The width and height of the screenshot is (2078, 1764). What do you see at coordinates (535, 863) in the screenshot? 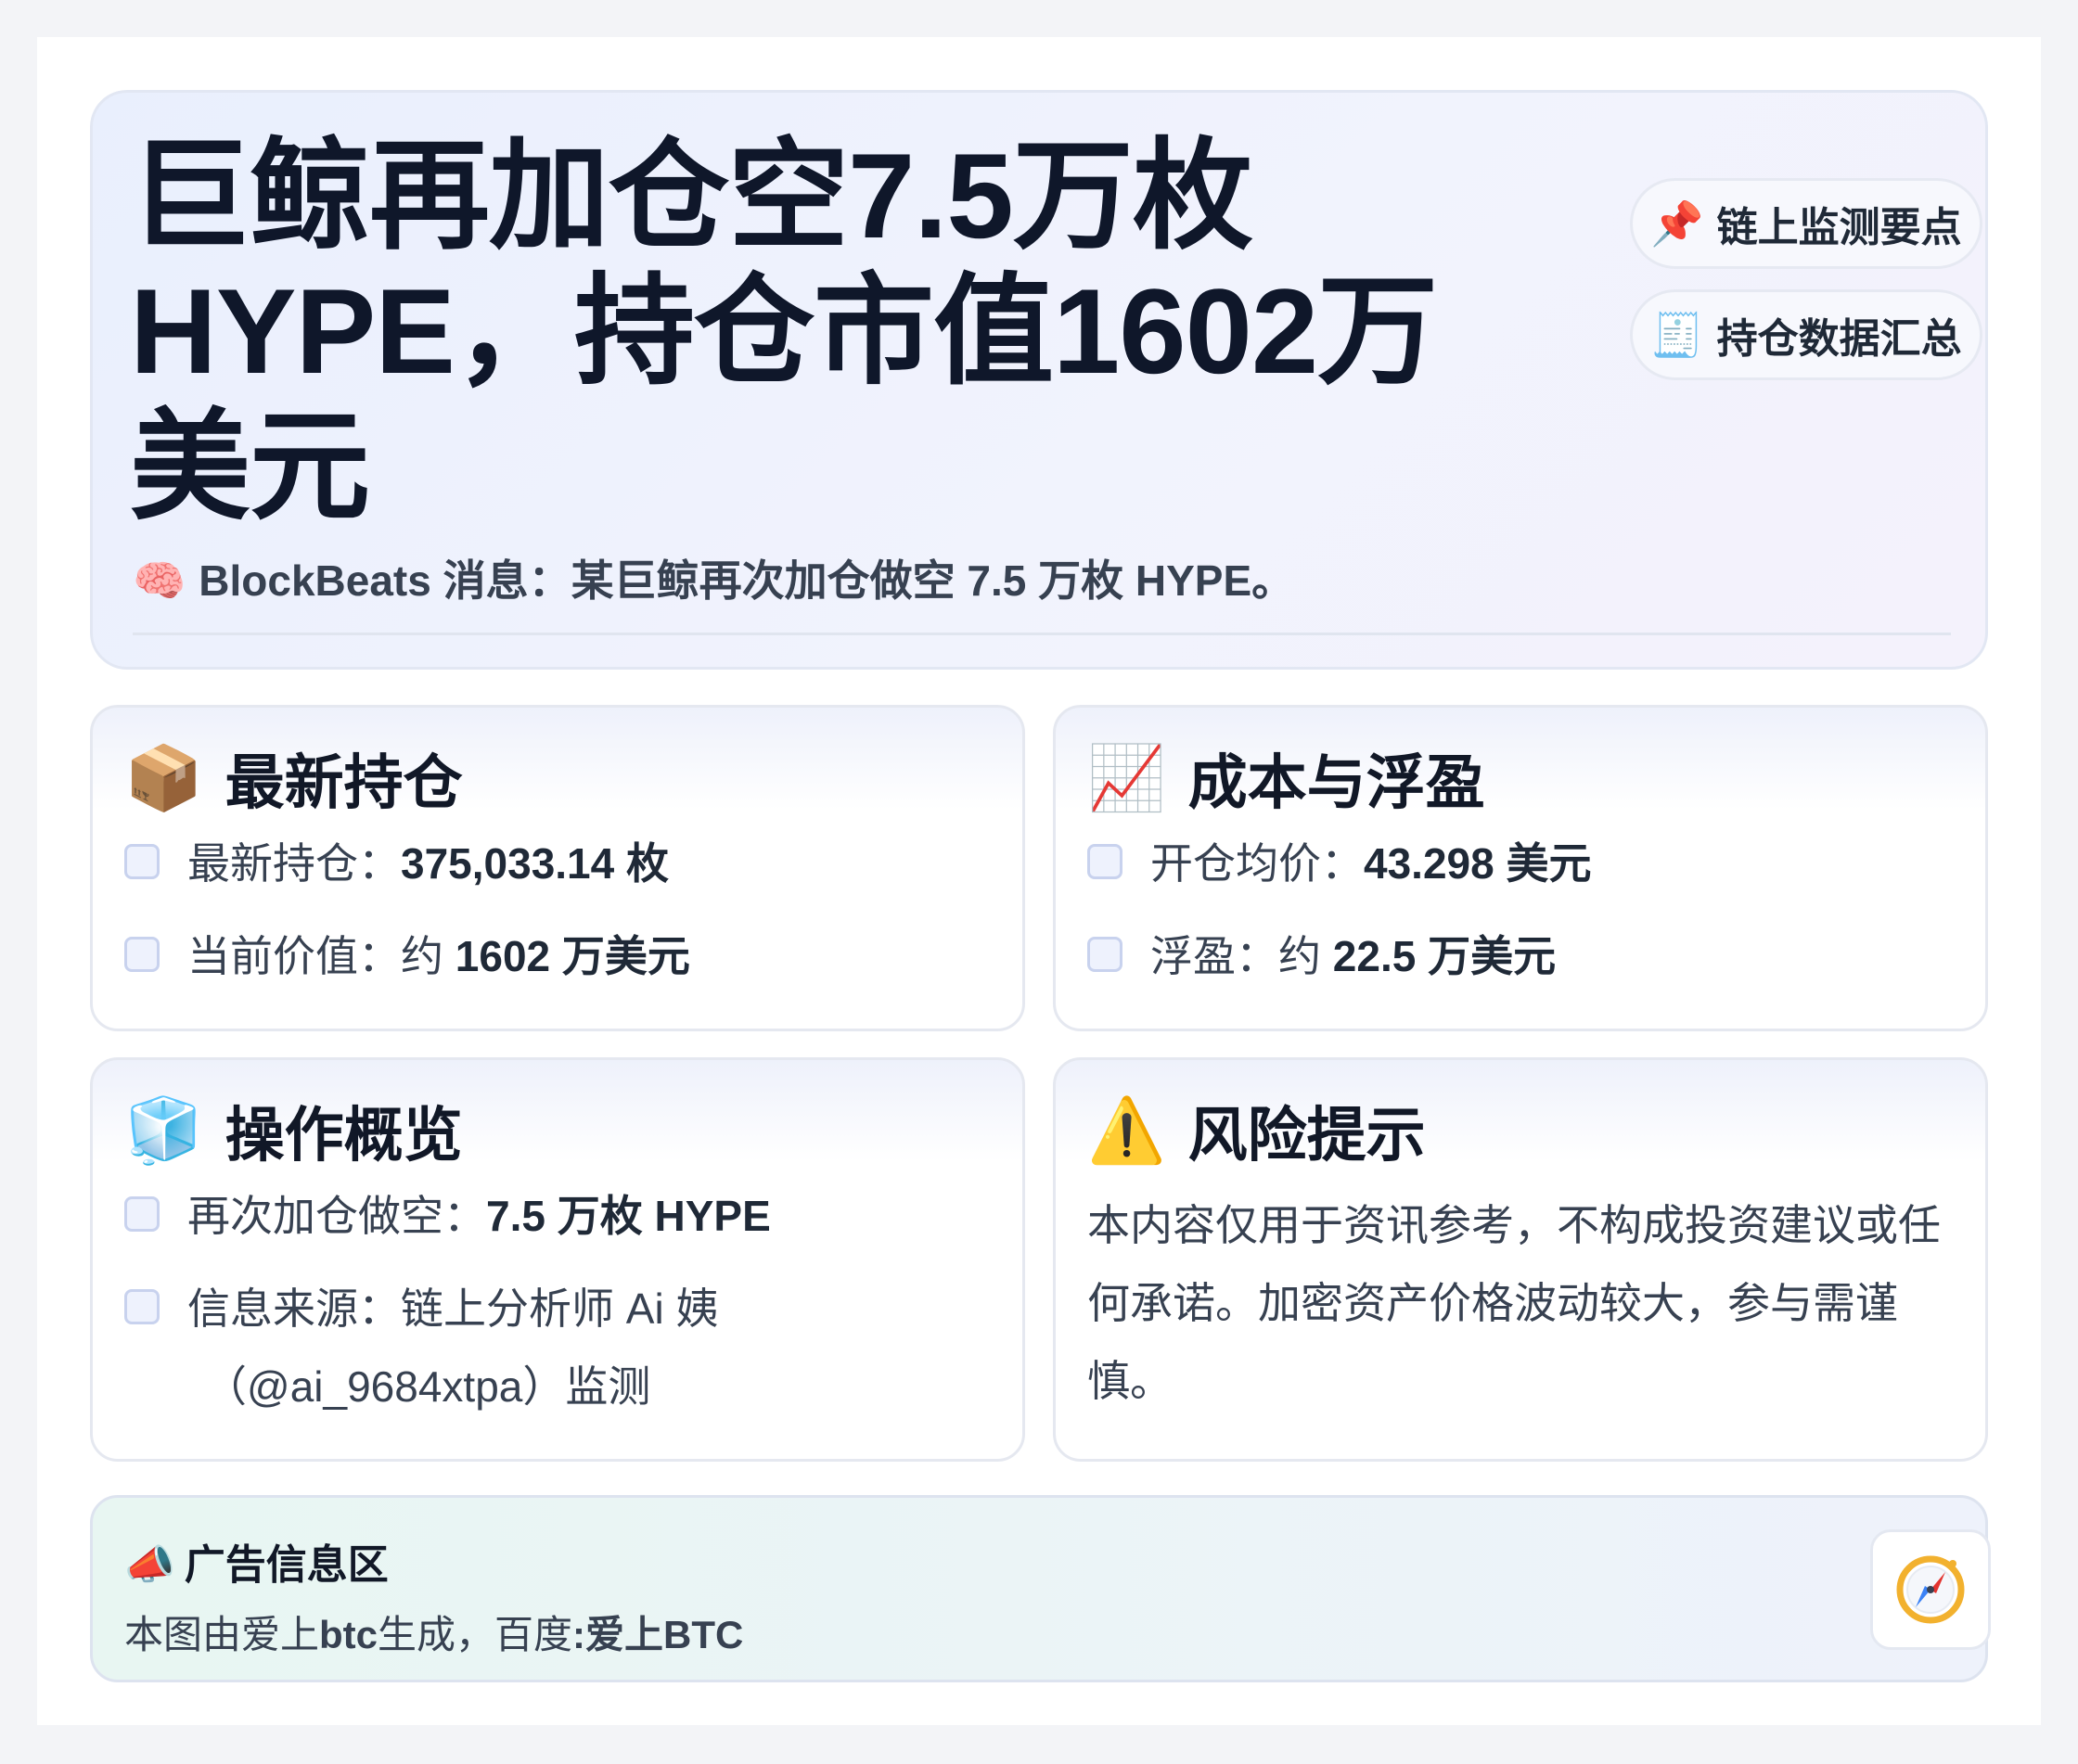
I see `item-value: 375,033.14 枚` at bounding box center [535, 863].